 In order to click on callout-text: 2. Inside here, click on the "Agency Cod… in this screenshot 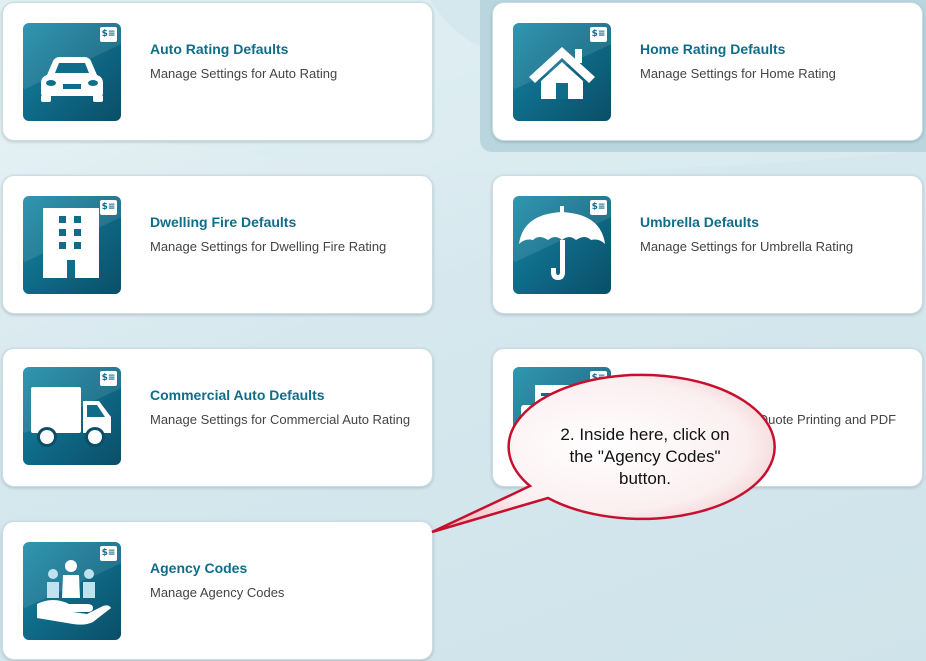, I will do `click(645, 457)`.